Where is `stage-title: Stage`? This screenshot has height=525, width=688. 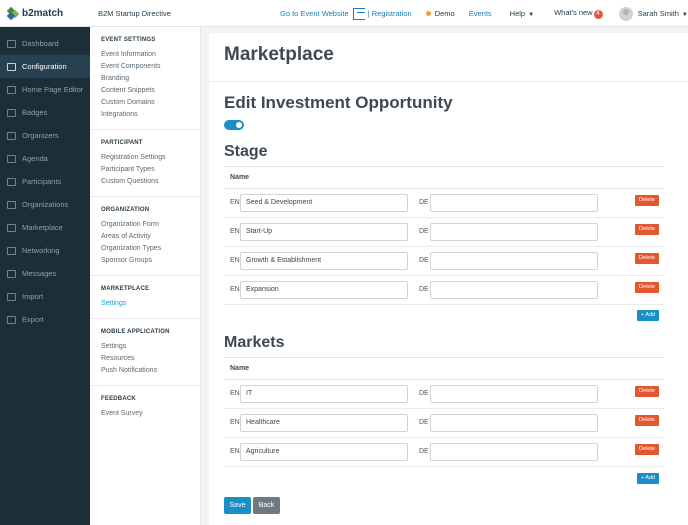 stage-title: Stage is located at coordinates (246, 151).